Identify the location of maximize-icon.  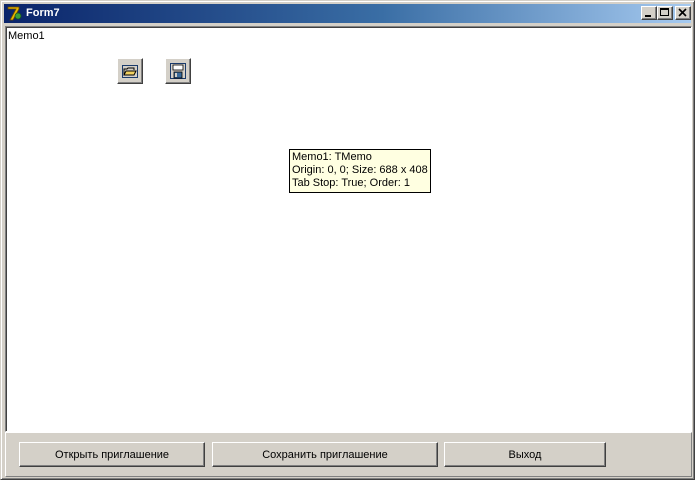
(664, 12).